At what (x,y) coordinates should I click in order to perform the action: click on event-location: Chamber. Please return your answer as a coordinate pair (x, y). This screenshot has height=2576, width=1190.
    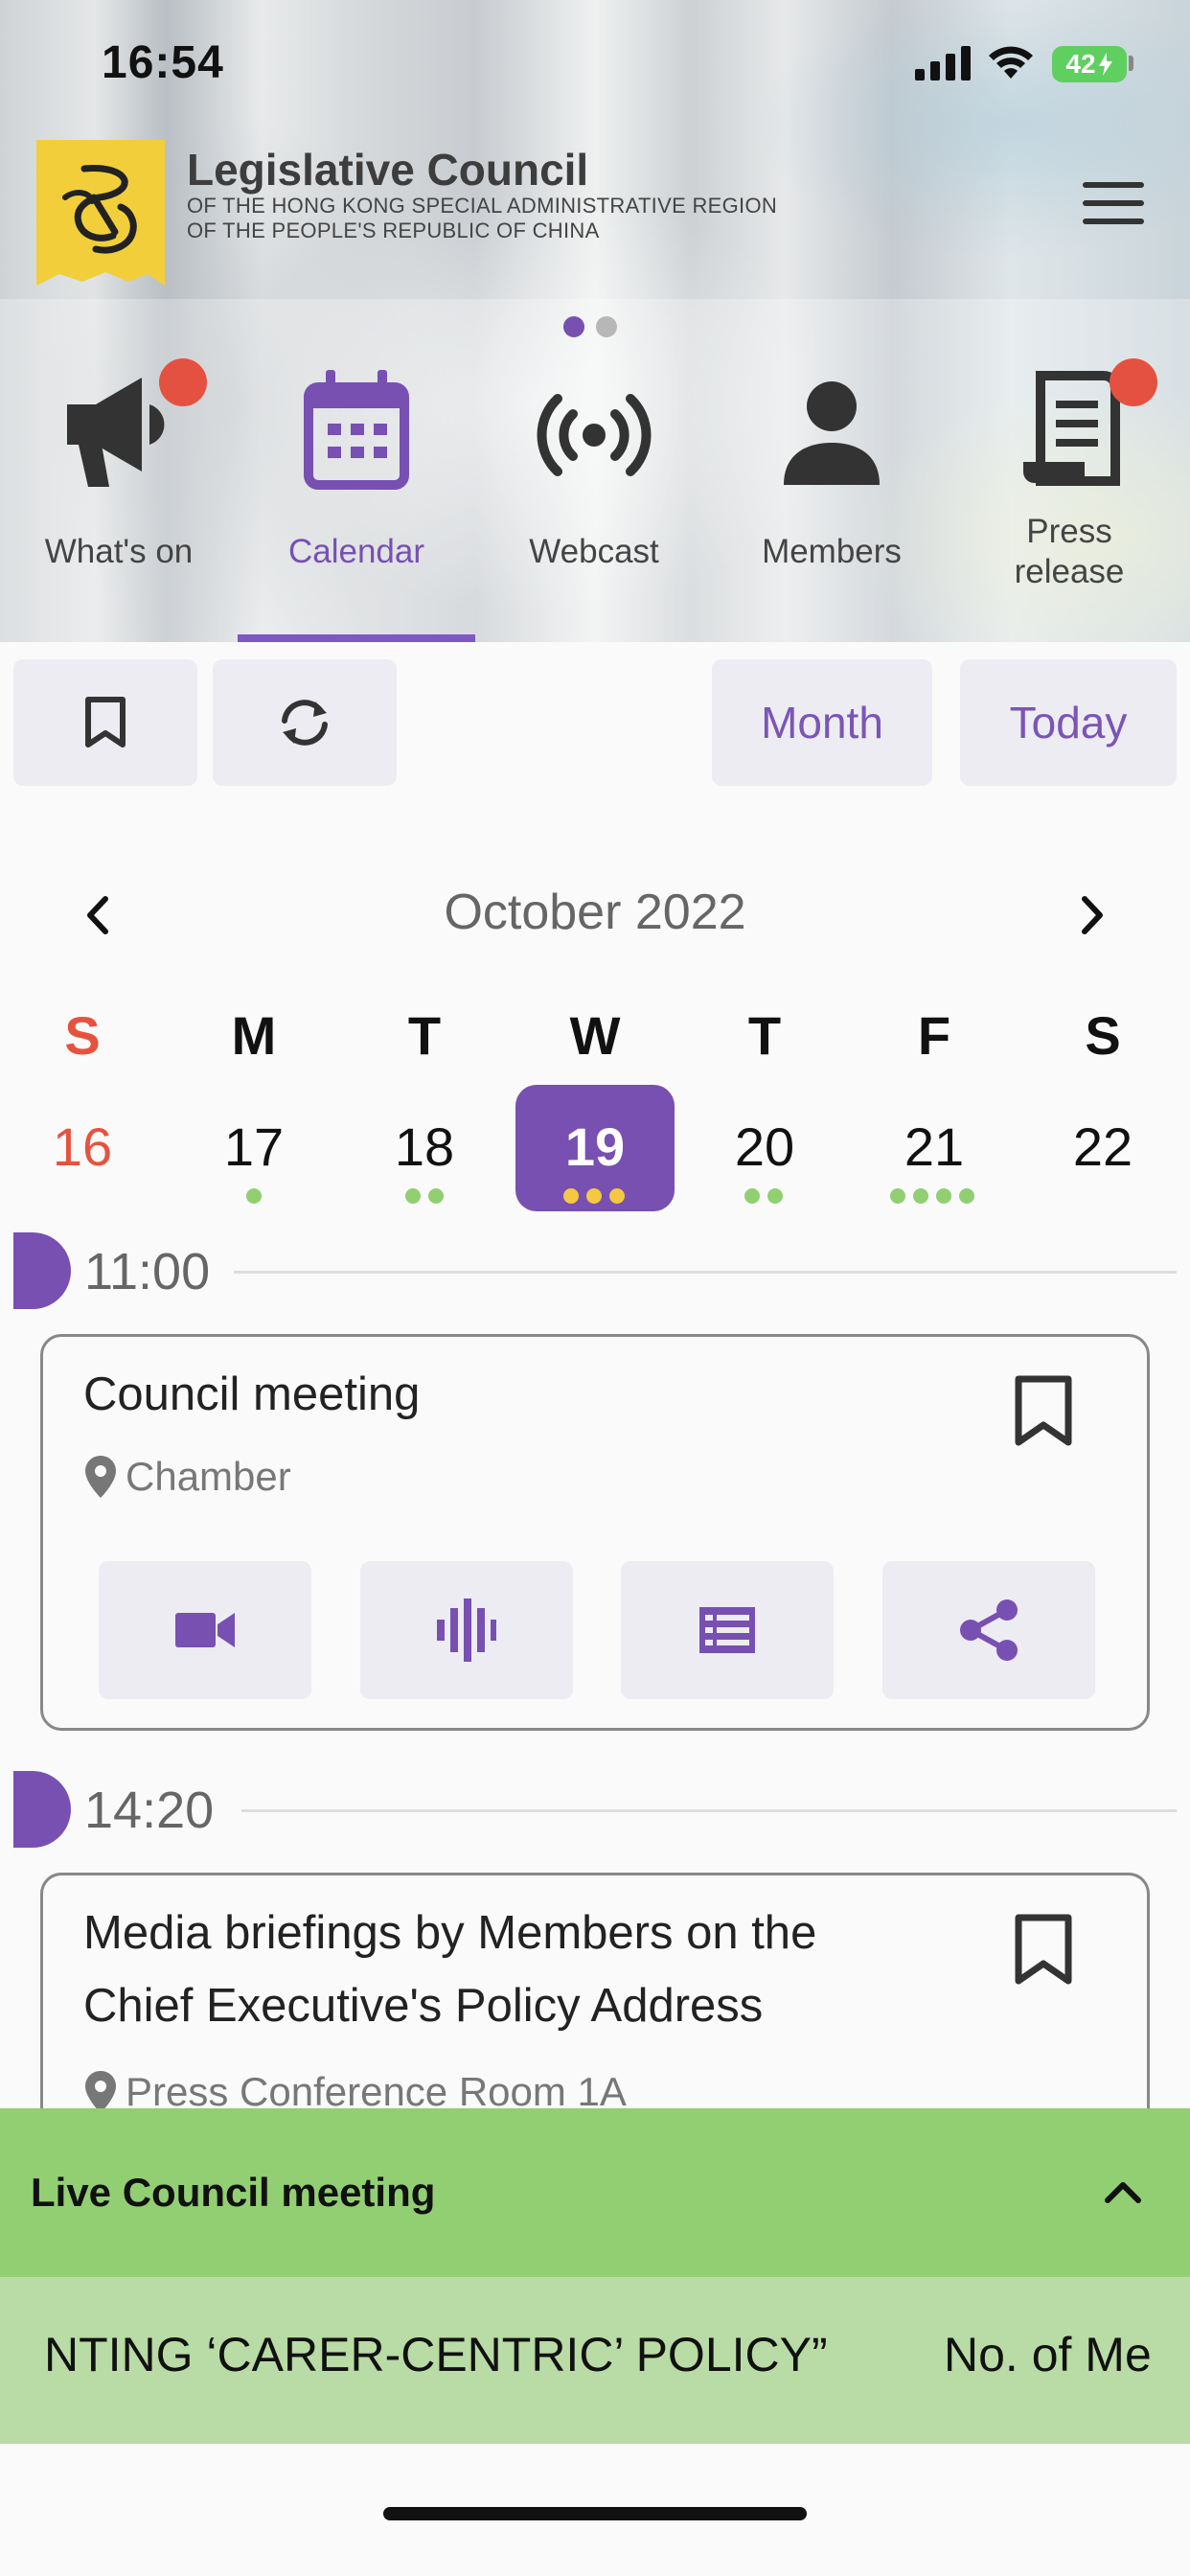
    Looking at the image, I should click on (187, 1477).